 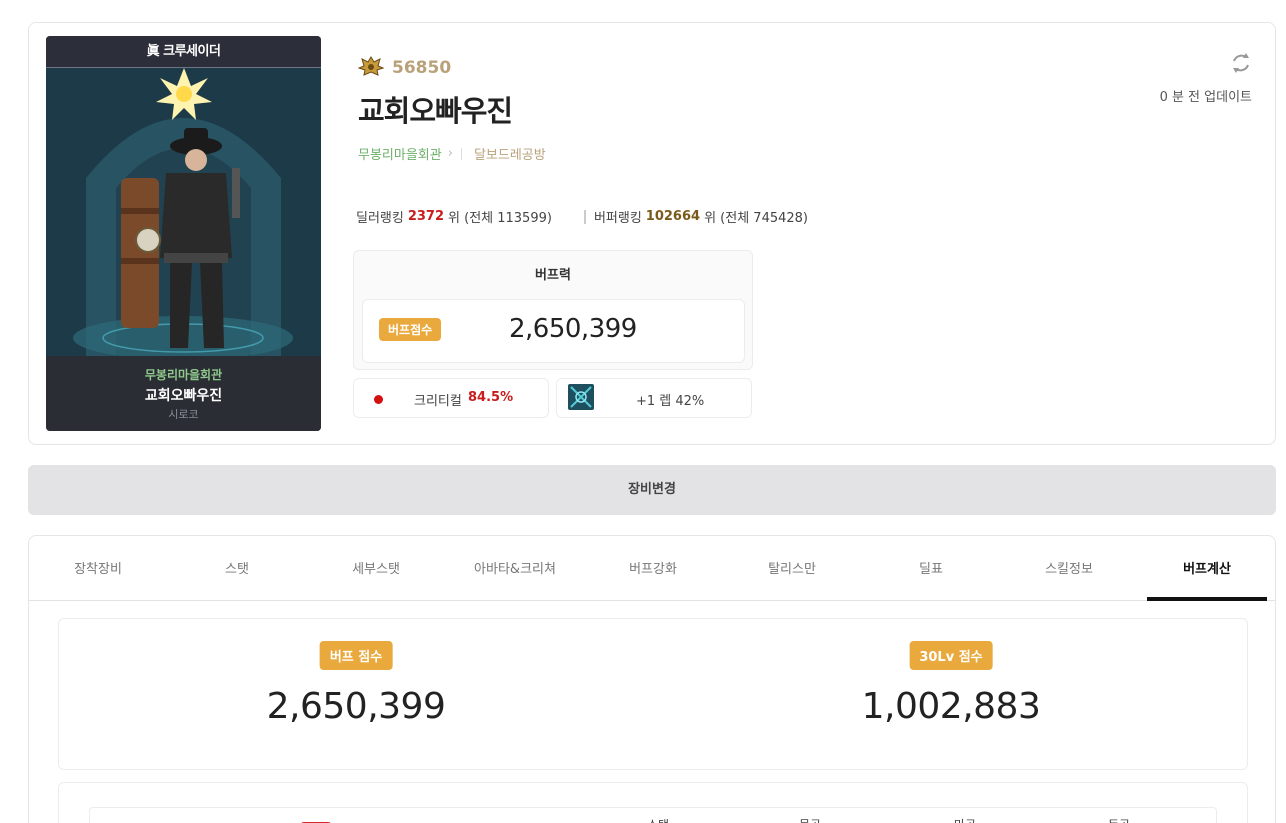 What do you see at coordinates (810, 819) in the screenshot?
I see `header-physical-attack: 물공` at bounding box center [810, 819].